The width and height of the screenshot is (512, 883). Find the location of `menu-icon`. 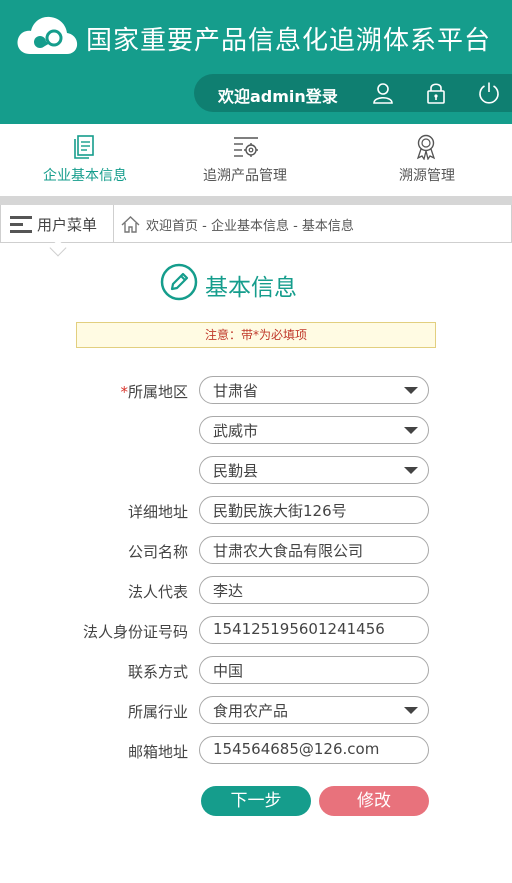

menu-icon is located at coordinates (21, 224).